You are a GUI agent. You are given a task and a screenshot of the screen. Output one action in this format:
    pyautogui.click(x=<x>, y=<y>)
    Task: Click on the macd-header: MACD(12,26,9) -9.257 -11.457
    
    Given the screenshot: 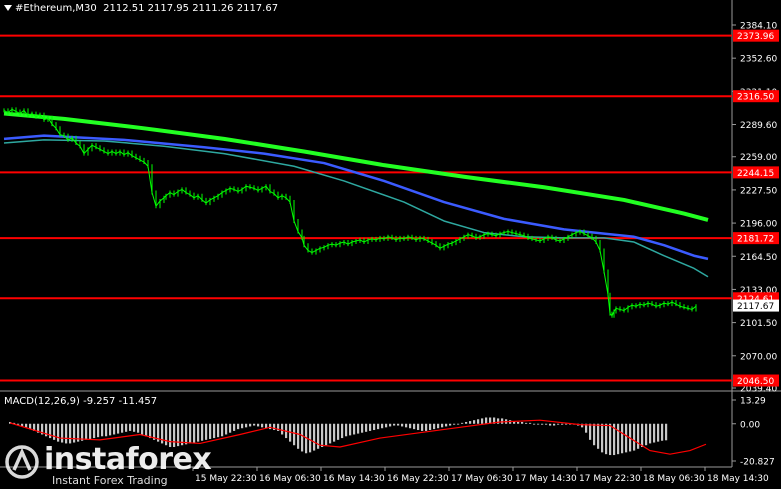 What is the action you would take?
    pyautogui.click(x=81, y=401)
    